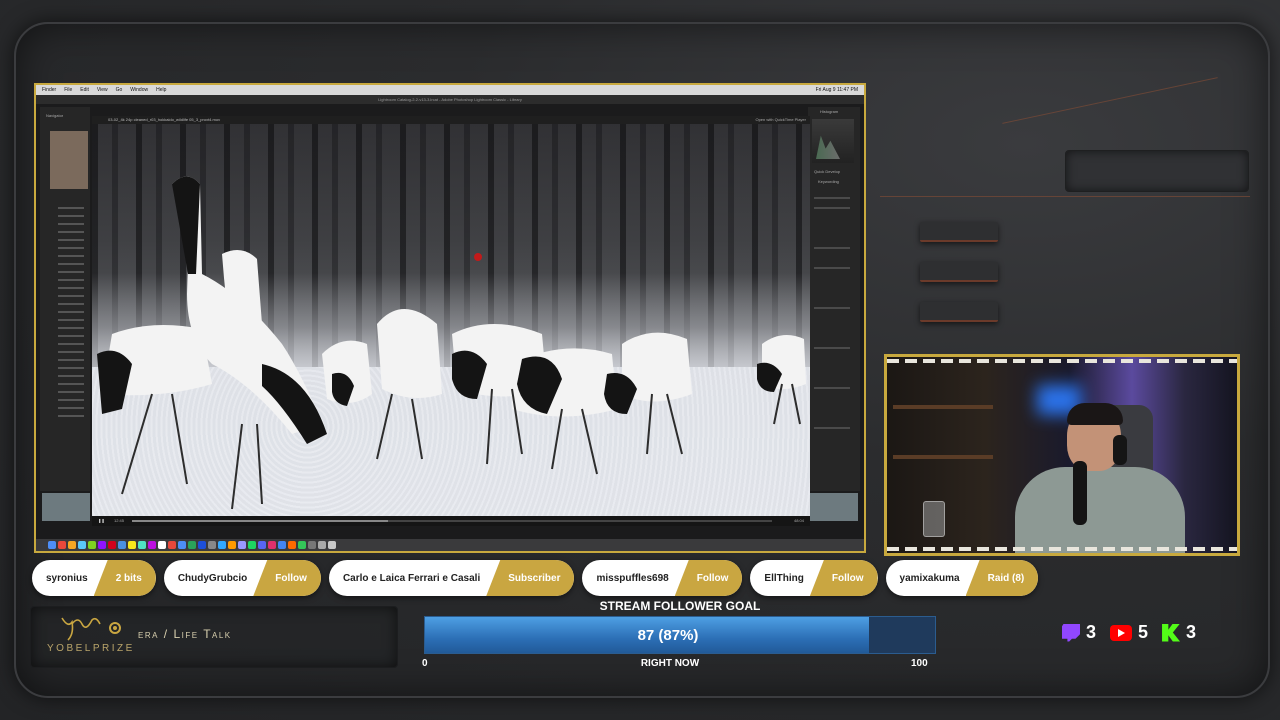 The width and height of the screenshot is (1280, 720). I want to click on shelf, so click(943, 407).